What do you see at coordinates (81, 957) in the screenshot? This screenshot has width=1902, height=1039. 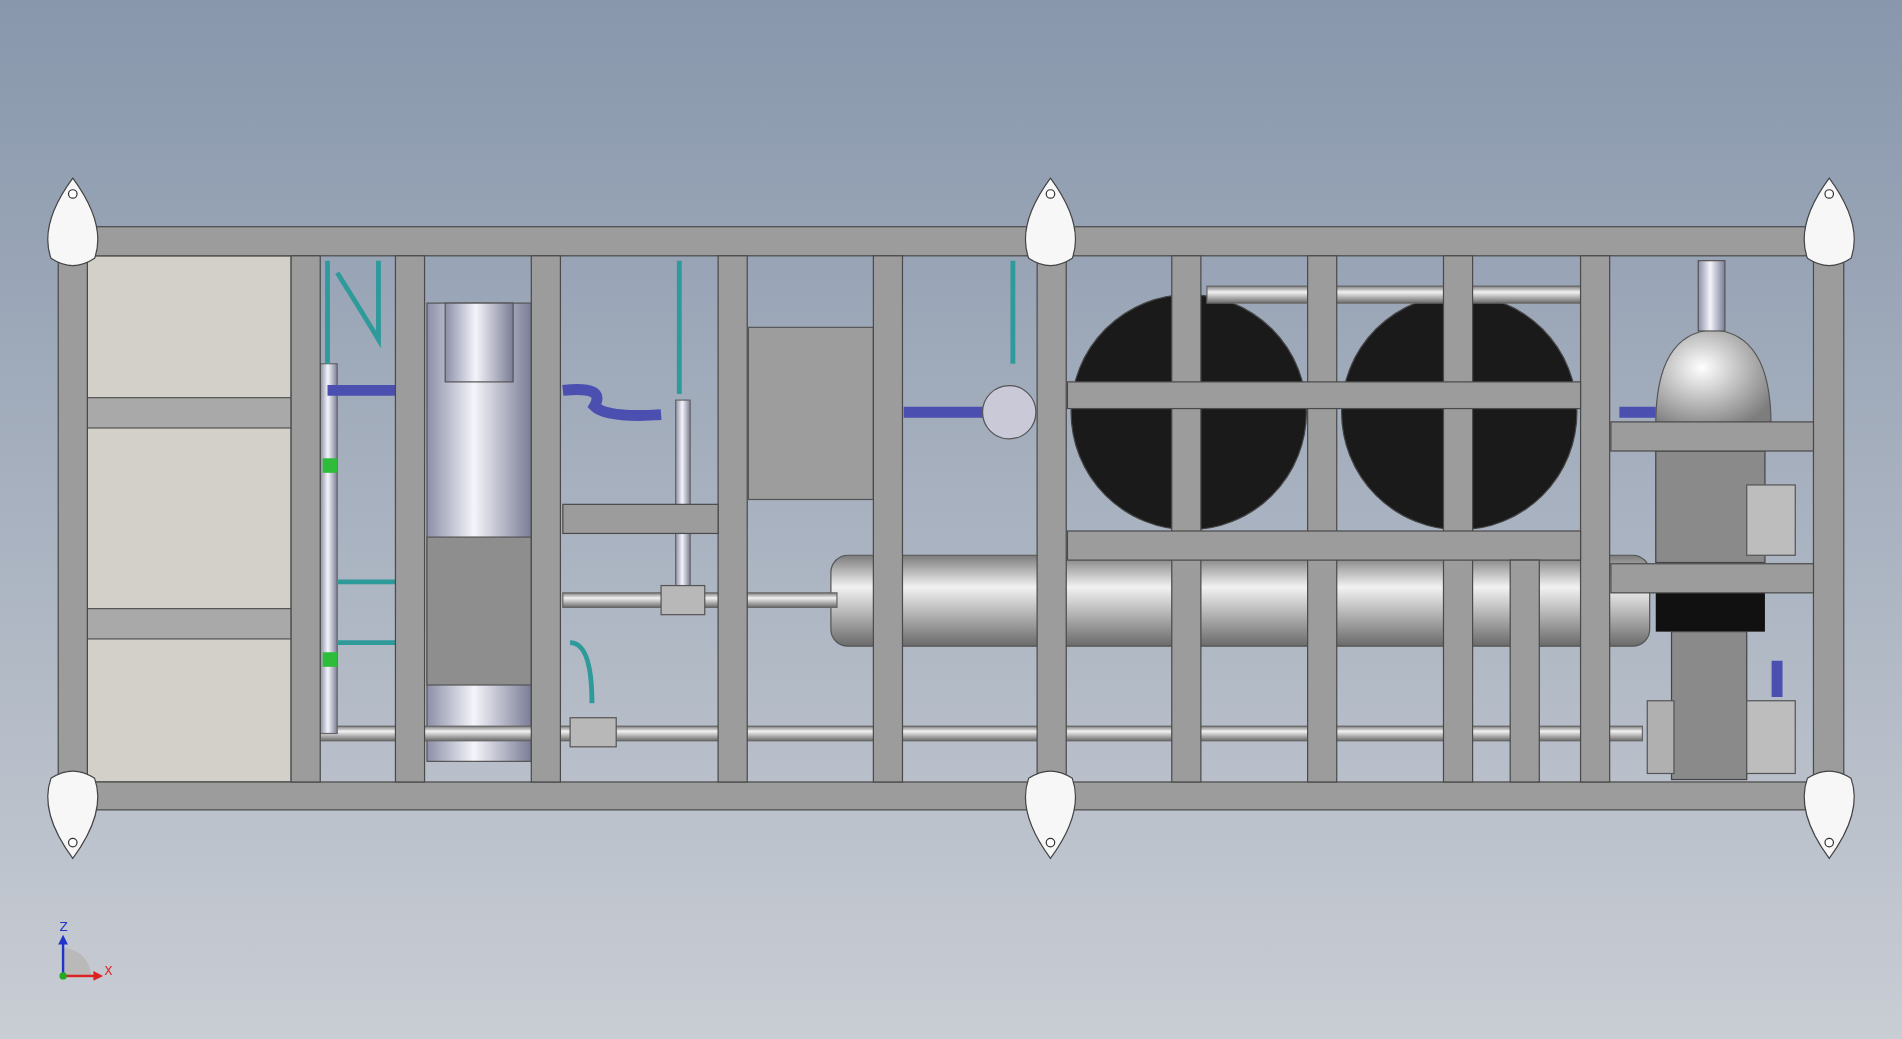 I see `axis-triad-icon` at bounding box center [81, 957].